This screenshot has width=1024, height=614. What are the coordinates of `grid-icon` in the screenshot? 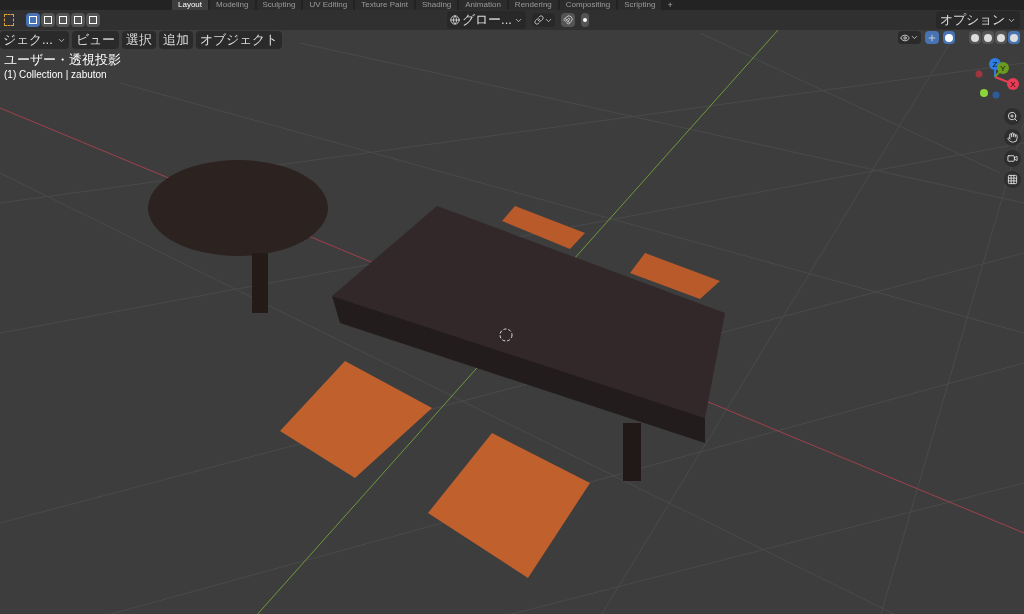 It's located at (1012, 179).